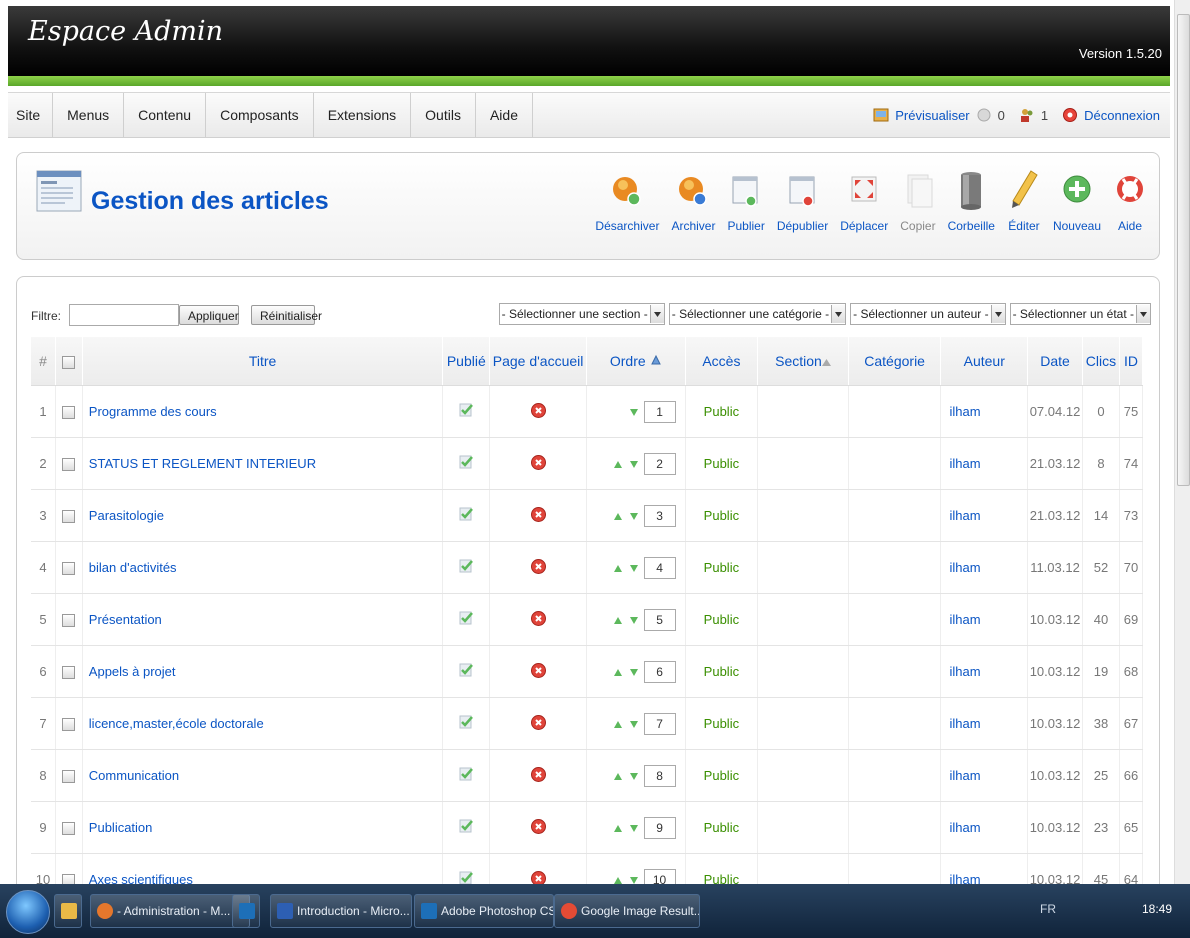  I want to click on messages-icon, so click(984, 115).